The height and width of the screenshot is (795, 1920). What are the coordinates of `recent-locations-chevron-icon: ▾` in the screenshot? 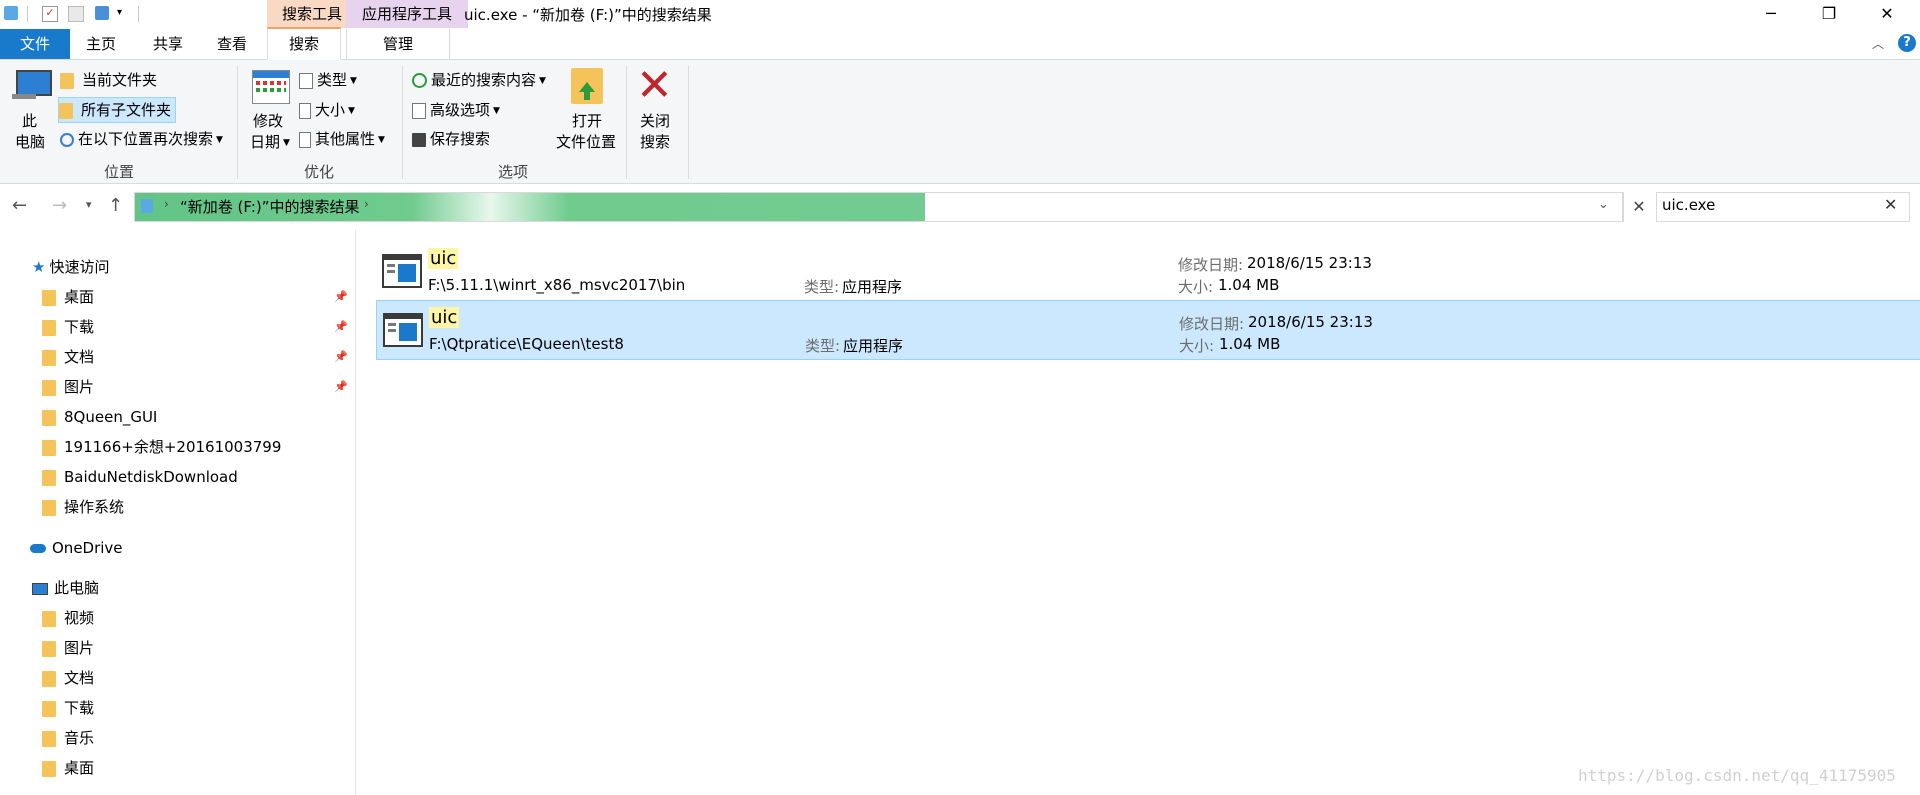 It's located at (89, 204).